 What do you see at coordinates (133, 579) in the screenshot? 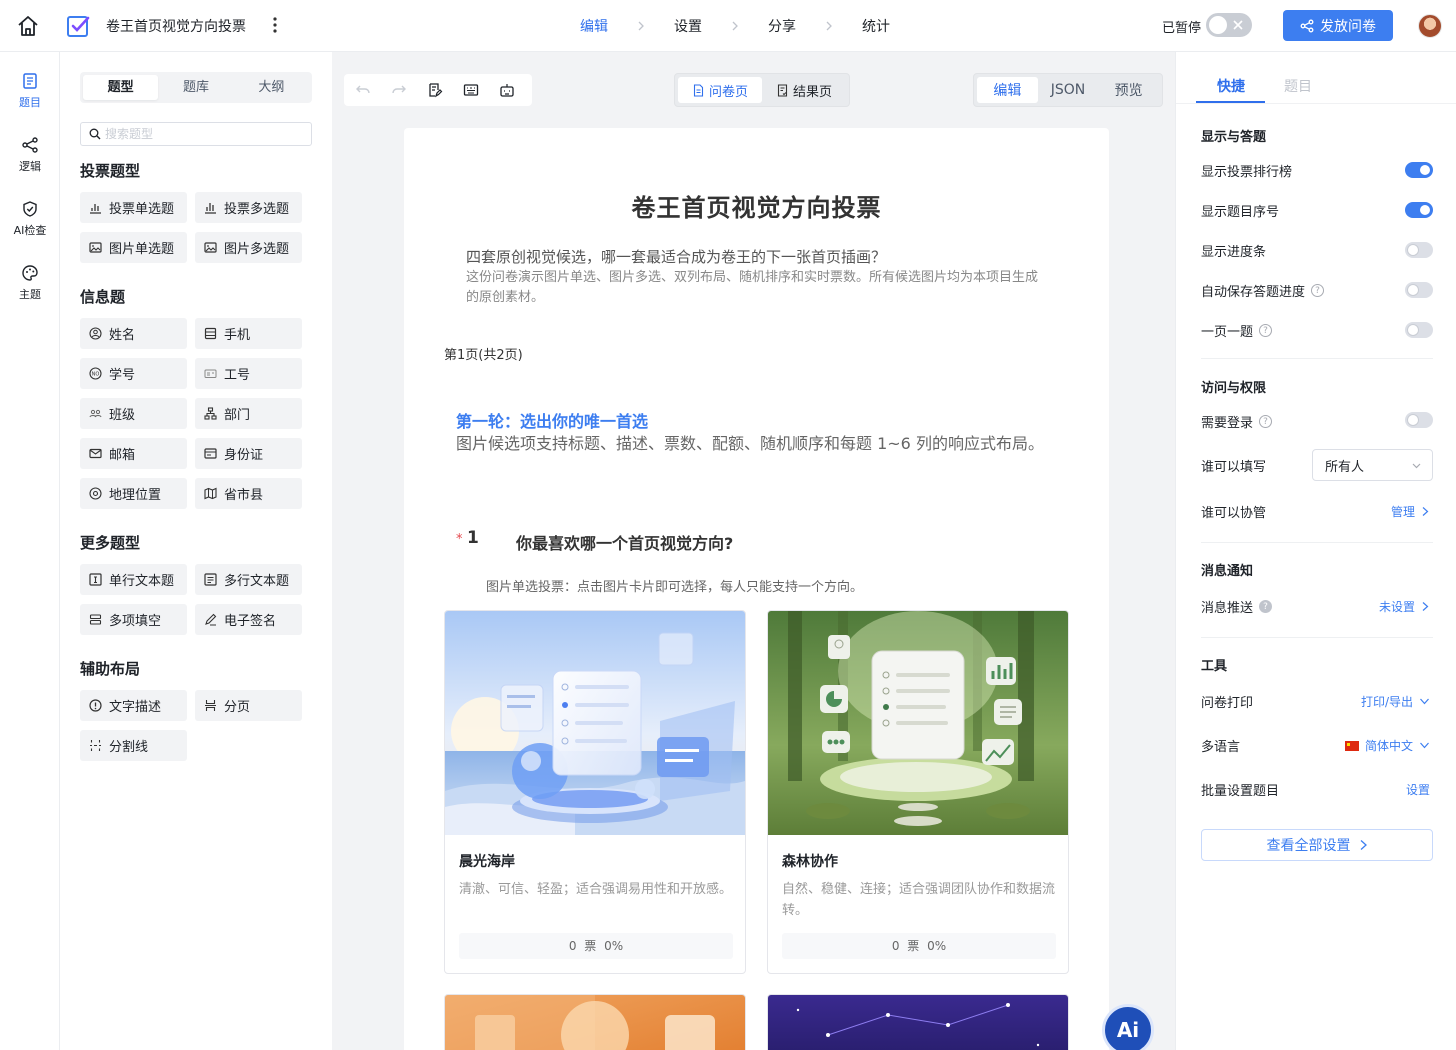
I see `qtype-single-line-text: 单行文本题` at bounding box center [133, 579].